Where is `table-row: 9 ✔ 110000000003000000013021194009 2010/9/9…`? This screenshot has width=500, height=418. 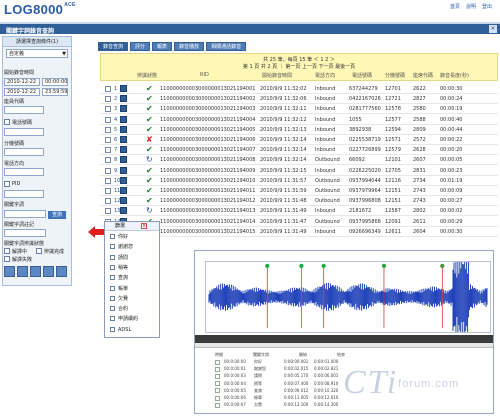
table-row: 9 ✔ 110000000003000000013021194009 2010/9/9… is located at coordinates (299, 171).